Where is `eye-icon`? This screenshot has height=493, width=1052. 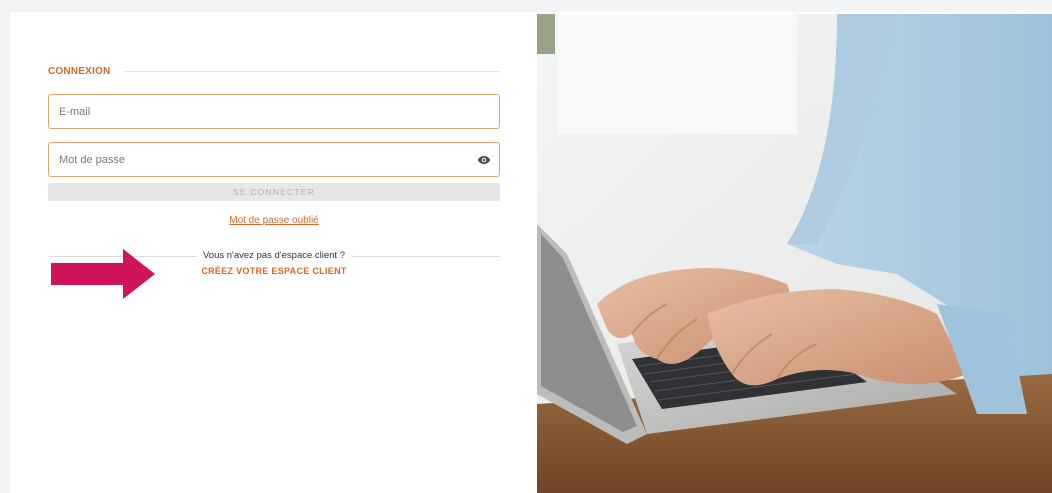
eye-icon is located at coordinates (484, 159).